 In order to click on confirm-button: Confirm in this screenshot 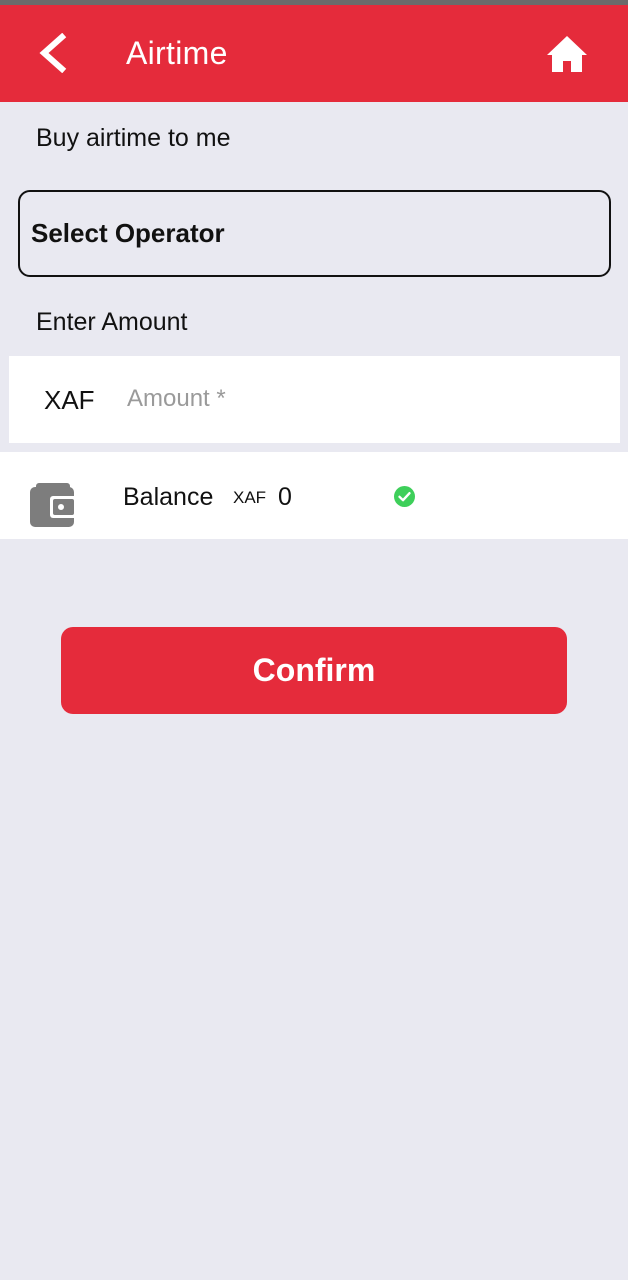, I will do `click(314, 670)`.